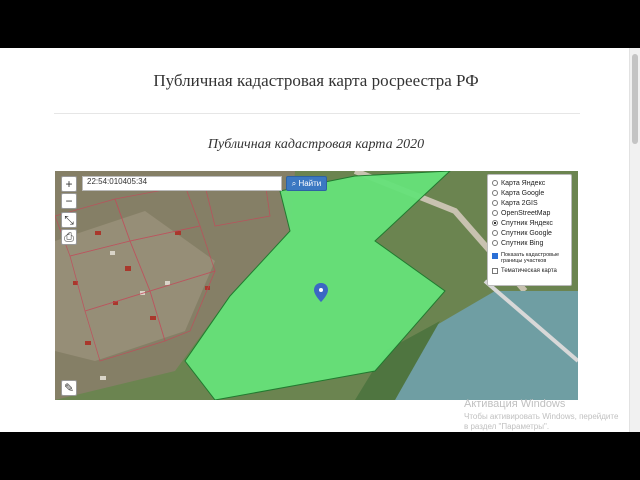  Describe the element at coordinates (69, 237) in the screenshot. I see `print-icon: ⎙` at that location.